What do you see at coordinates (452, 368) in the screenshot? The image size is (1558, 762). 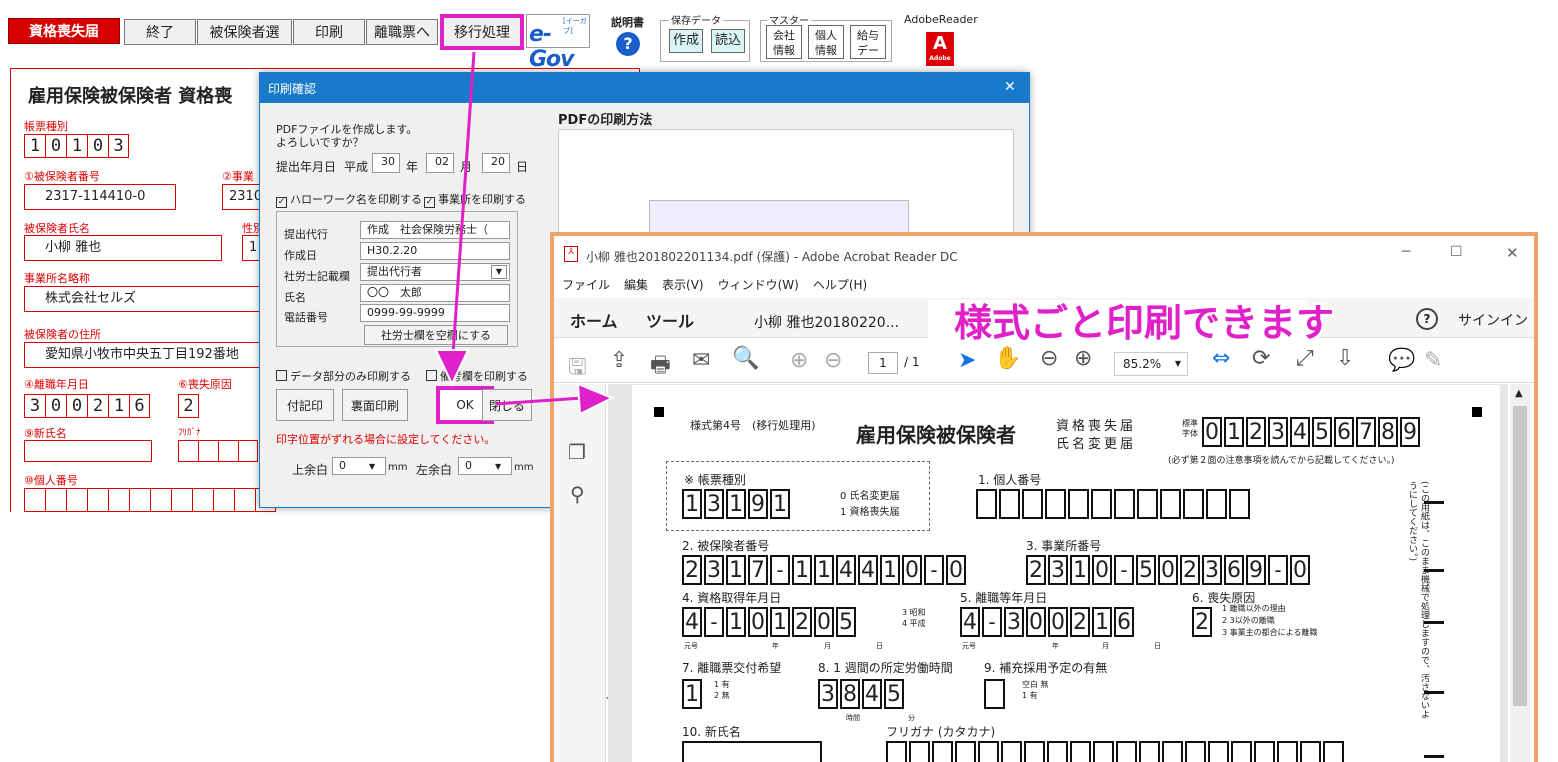 I see `arrow-head-down` at bounding box center [452, 368].